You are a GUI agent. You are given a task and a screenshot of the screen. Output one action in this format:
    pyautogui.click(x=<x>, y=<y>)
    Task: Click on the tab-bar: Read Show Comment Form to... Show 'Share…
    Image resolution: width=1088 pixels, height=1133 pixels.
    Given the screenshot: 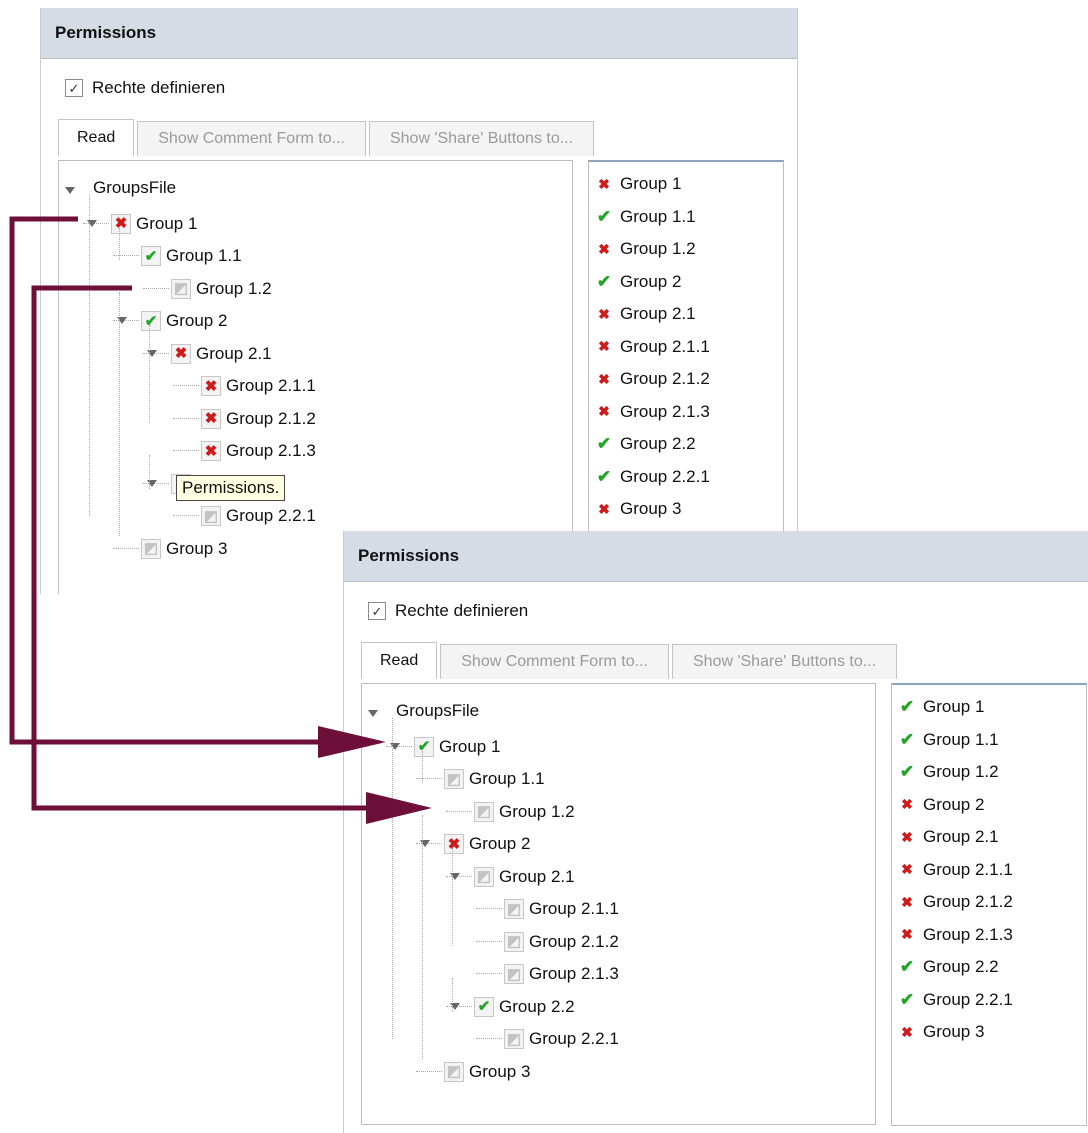 What is the action you would take?
    pyautogui.click(x=630, y=660)
    